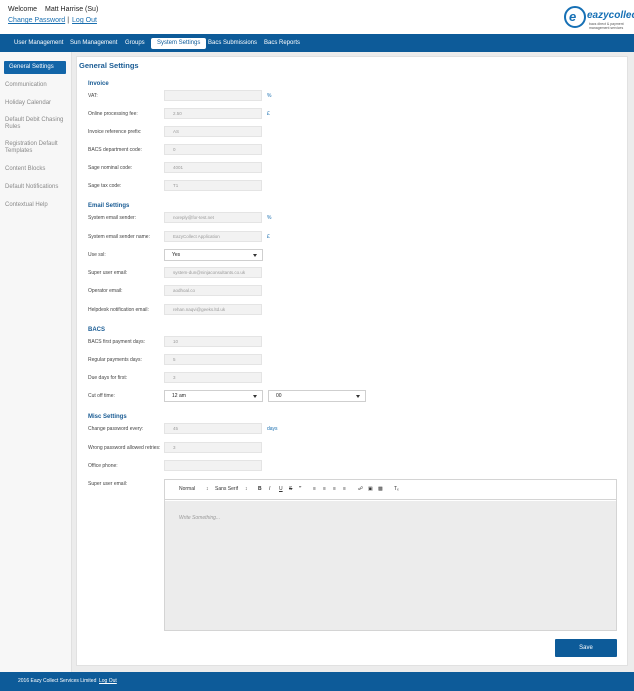  Describe the element at coordinates (213, 185) in the screenshot. I see `sage-tax-input: T1` at that location.